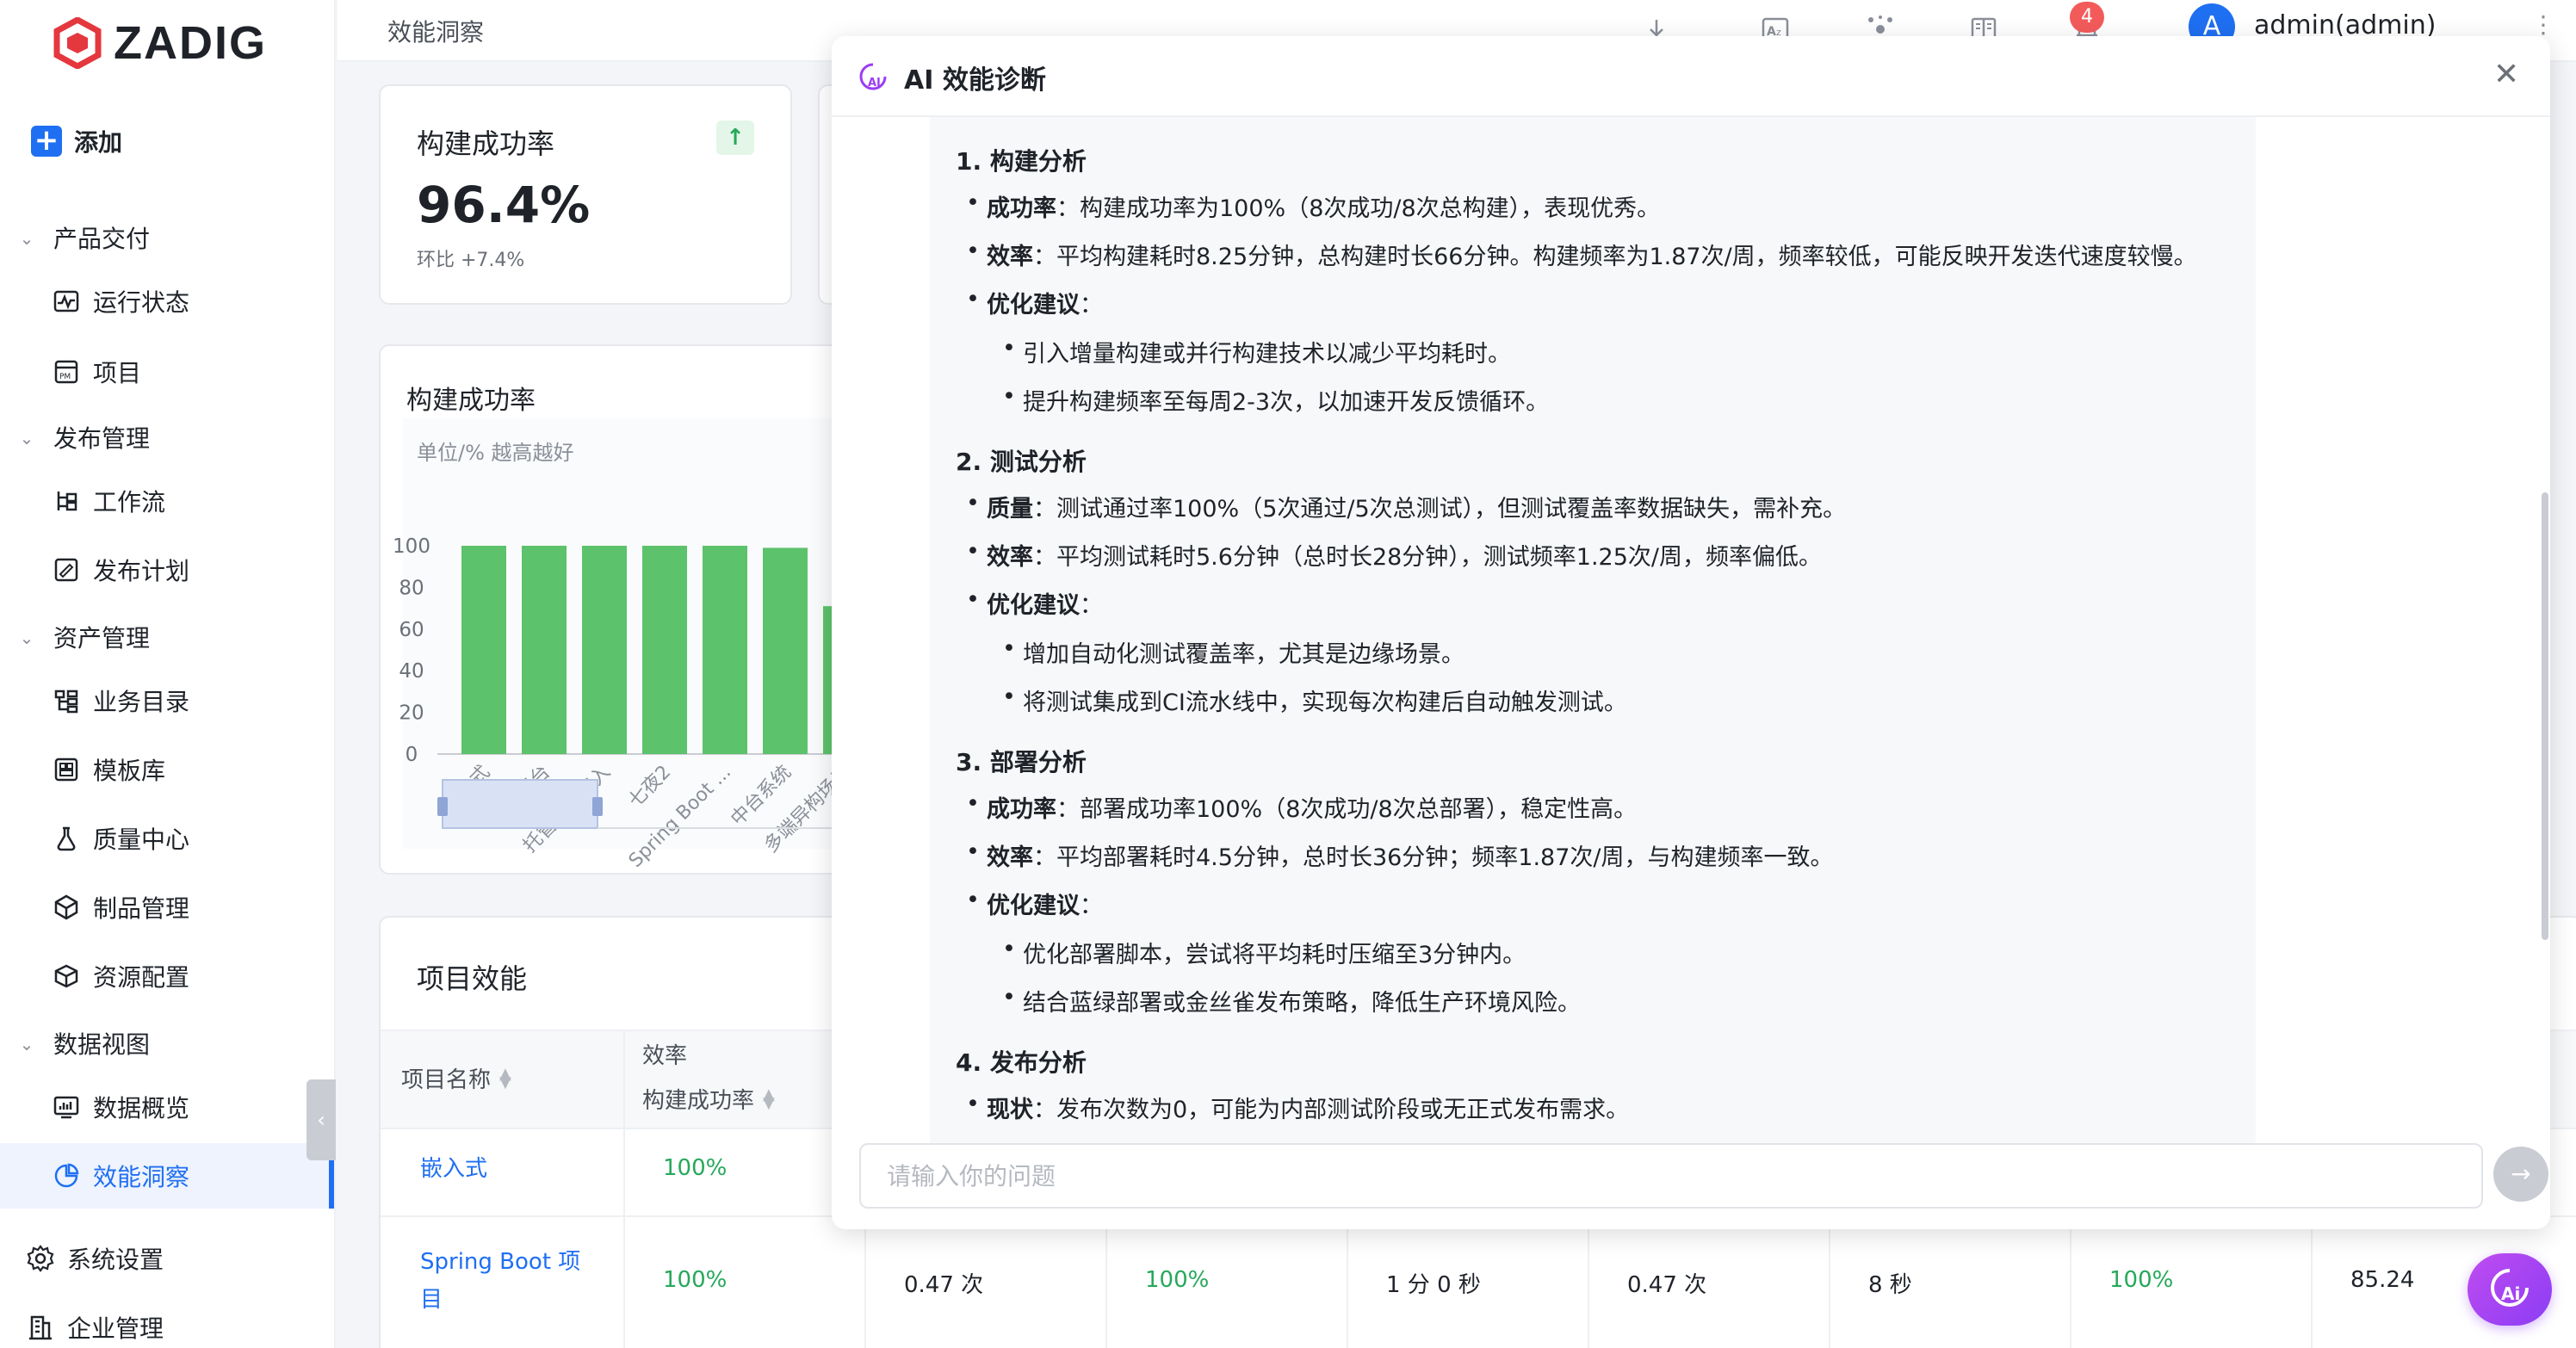 This screenshot has width=2576, height=1348. I want to click on th-project-name: 项目名称 ▲ ▼, so click(456, 1078).